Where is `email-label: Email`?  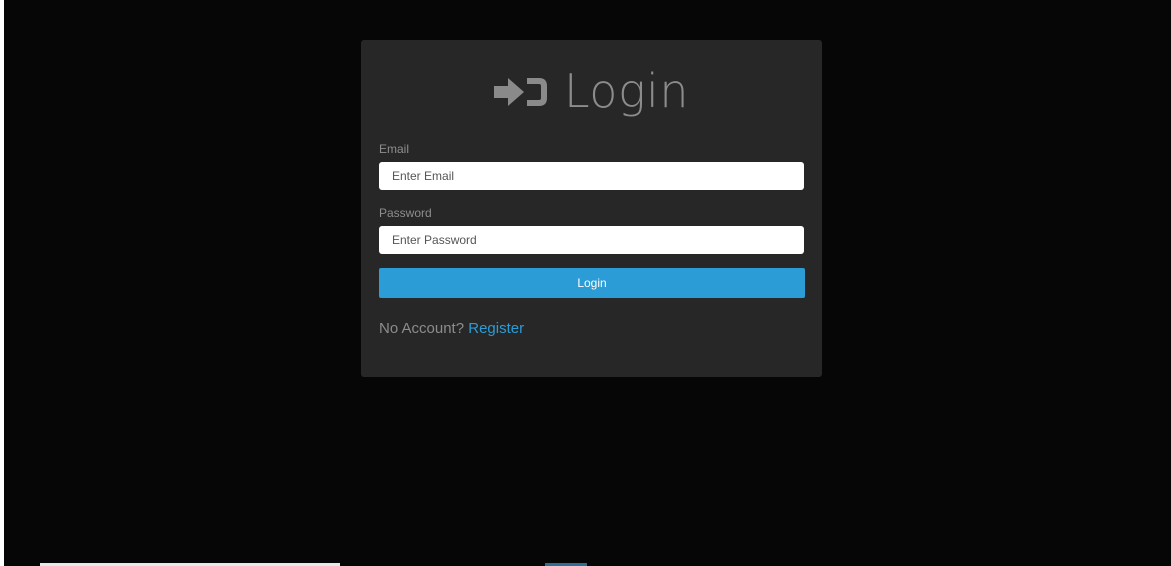
email-label: Email is located at coordinates (394, 149).